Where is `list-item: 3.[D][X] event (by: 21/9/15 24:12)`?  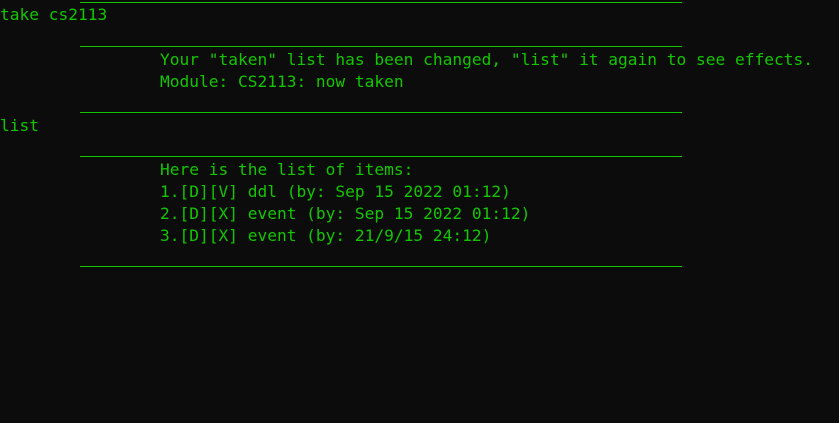 list-item: 3.[D][X] event (by: 21/9/15 24:12) is located at coordinates (326, 235).